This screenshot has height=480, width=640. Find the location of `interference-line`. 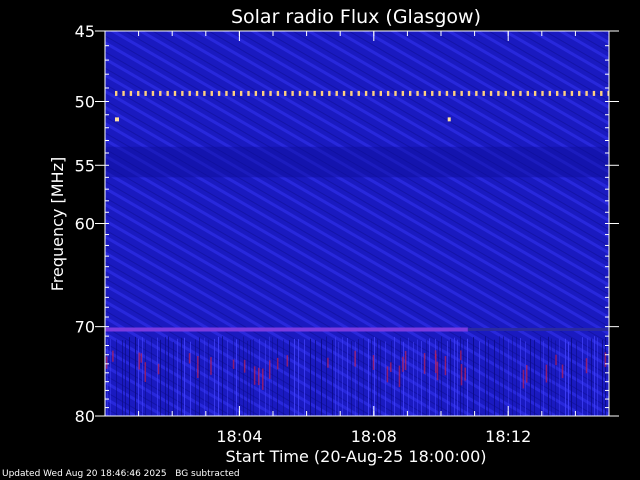

interference-line is located at coordinates (286, 329).